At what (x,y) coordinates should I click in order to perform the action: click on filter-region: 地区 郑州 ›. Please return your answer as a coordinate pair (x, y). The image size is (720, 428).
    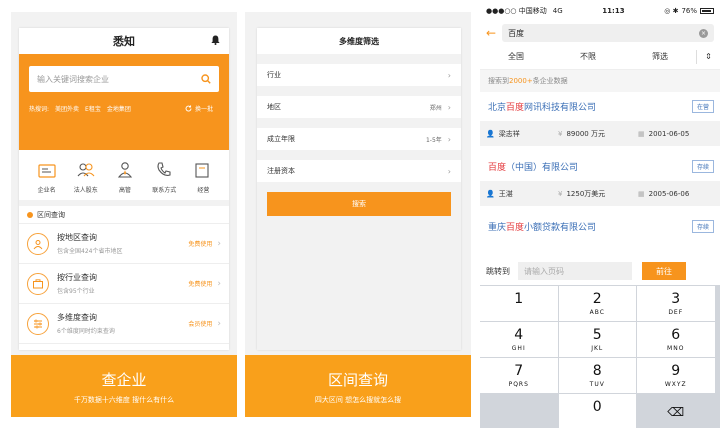
    Looking at the image, I should click on (359, 107).